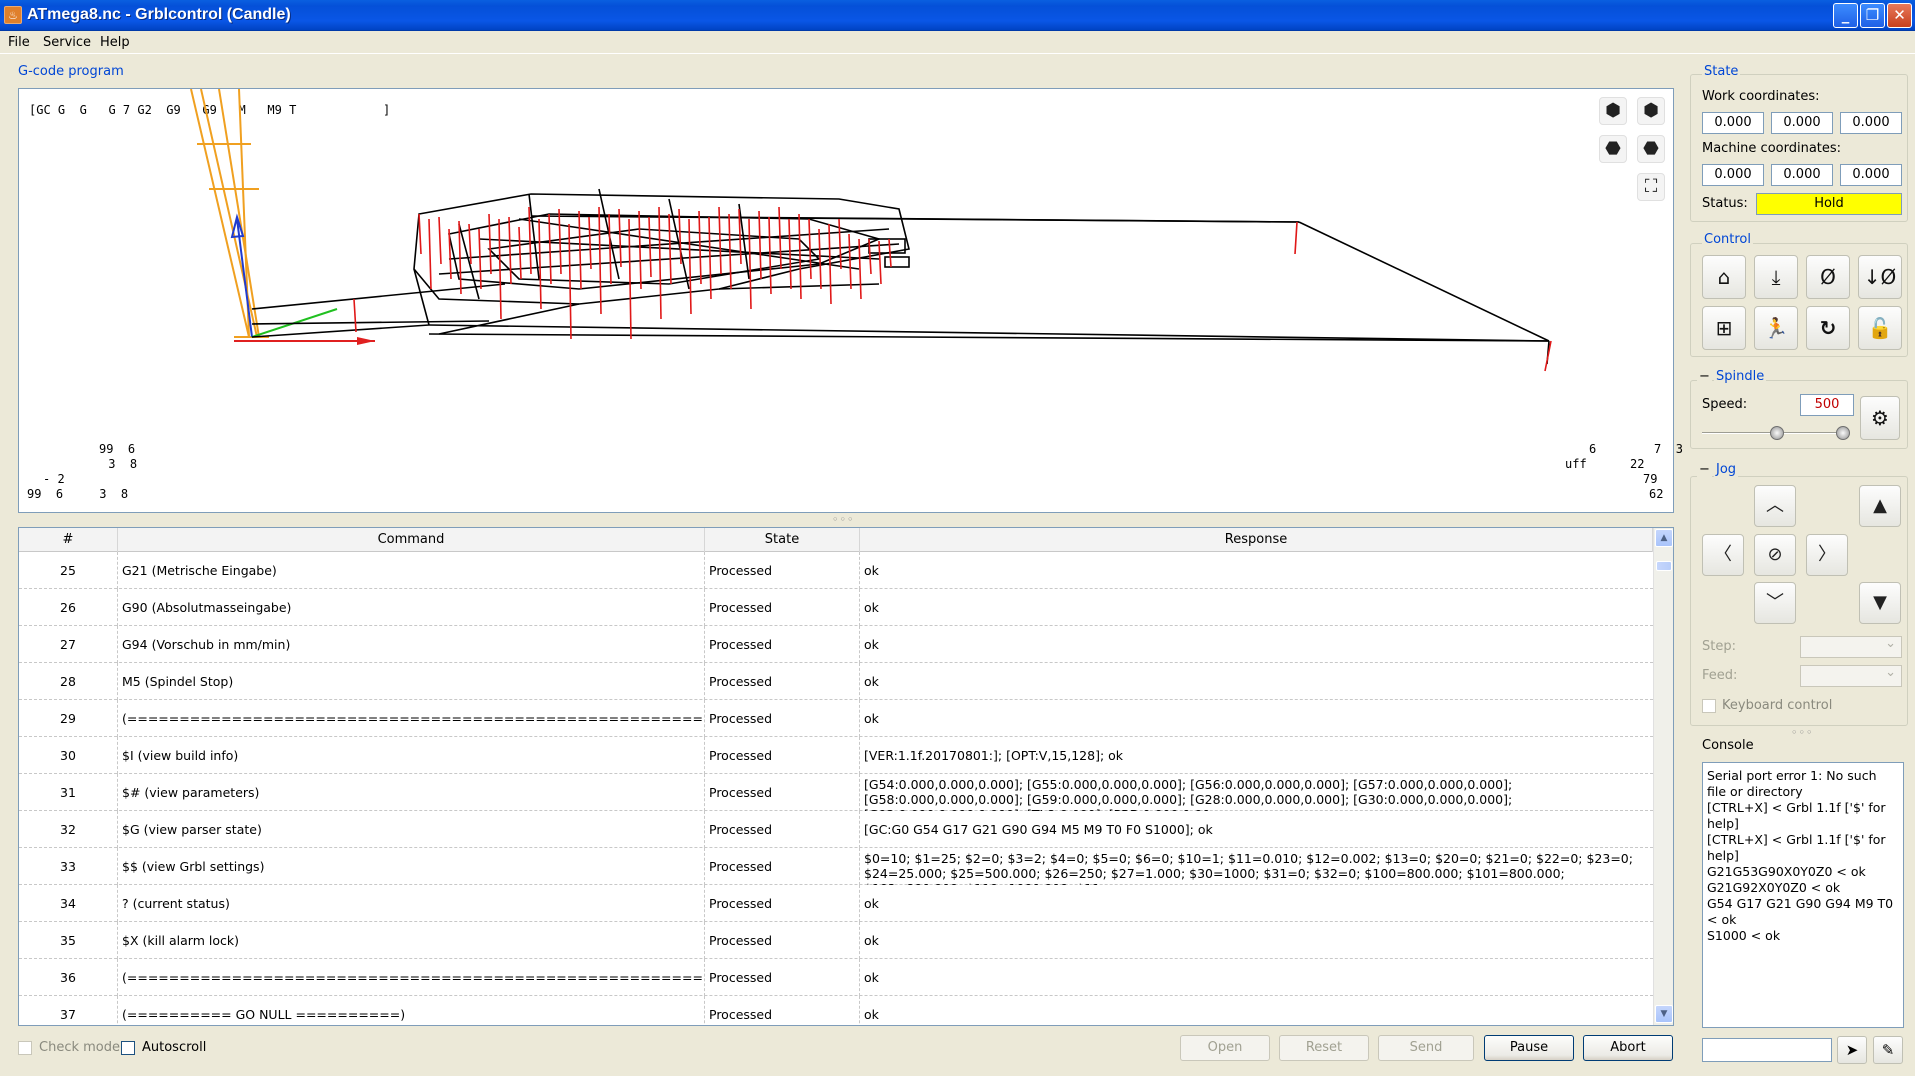  Describe the element at coordinates (1724, 277) in the screenshot. I see `home-icon: ⌂` at that location.